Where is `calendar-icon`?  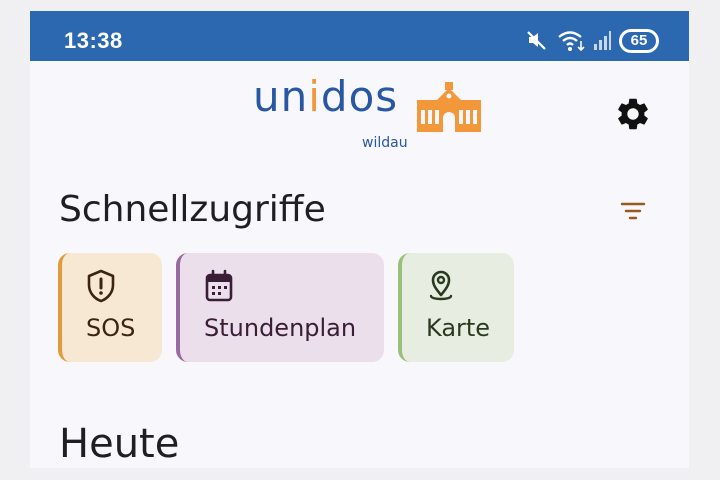
calendar-icon is located at coordinates (219, 285).